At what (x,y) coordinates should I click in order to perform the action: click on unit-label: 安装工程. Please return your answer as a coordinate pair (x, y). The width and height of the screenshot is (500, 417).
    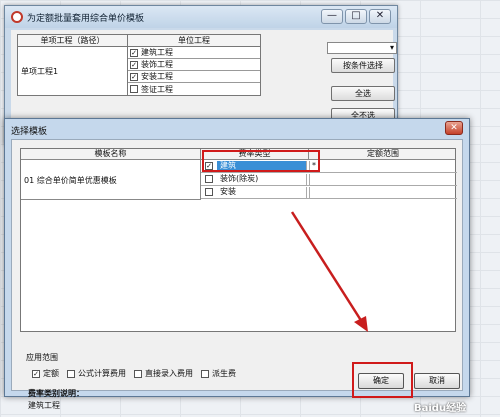
    Looking at the image, I should click on (157, 76).